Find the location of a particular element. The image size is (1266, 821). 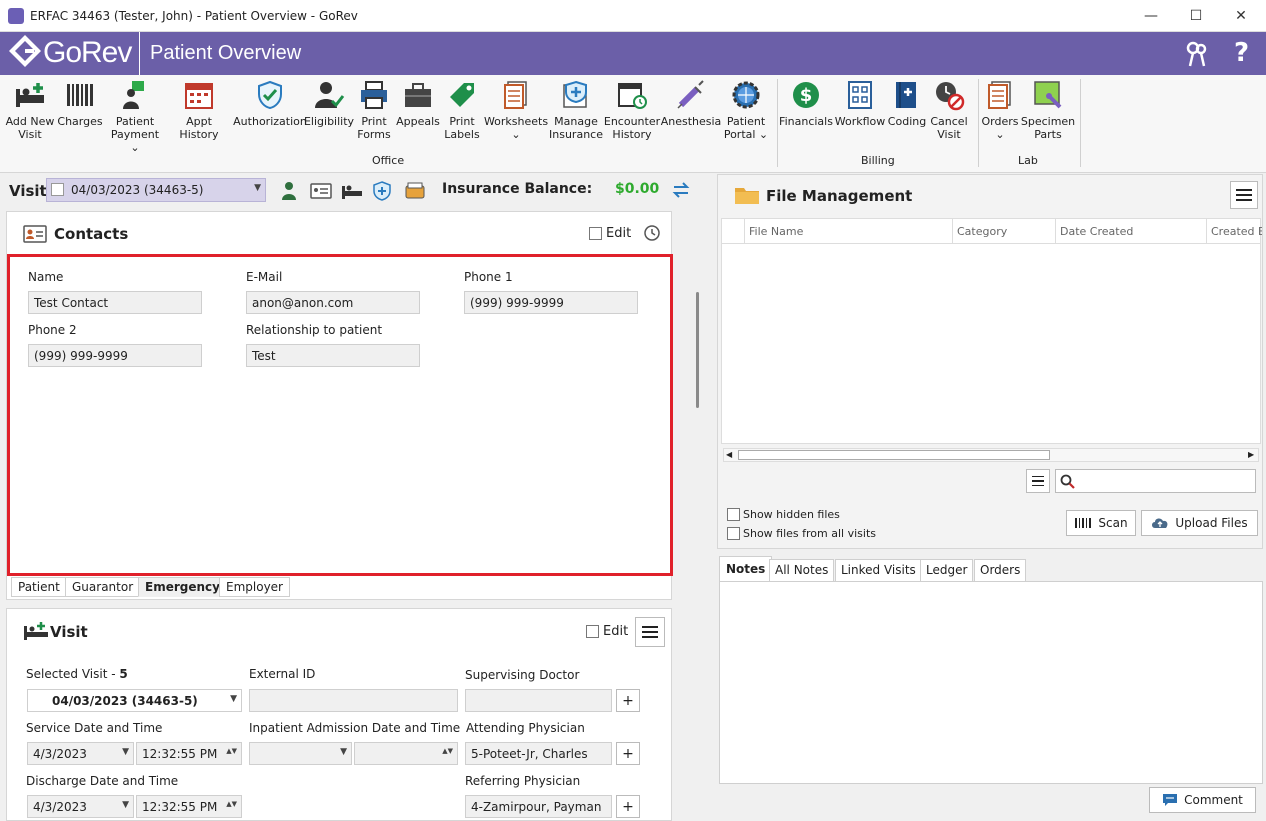

external-id-field is located at coordinates (353, 700).